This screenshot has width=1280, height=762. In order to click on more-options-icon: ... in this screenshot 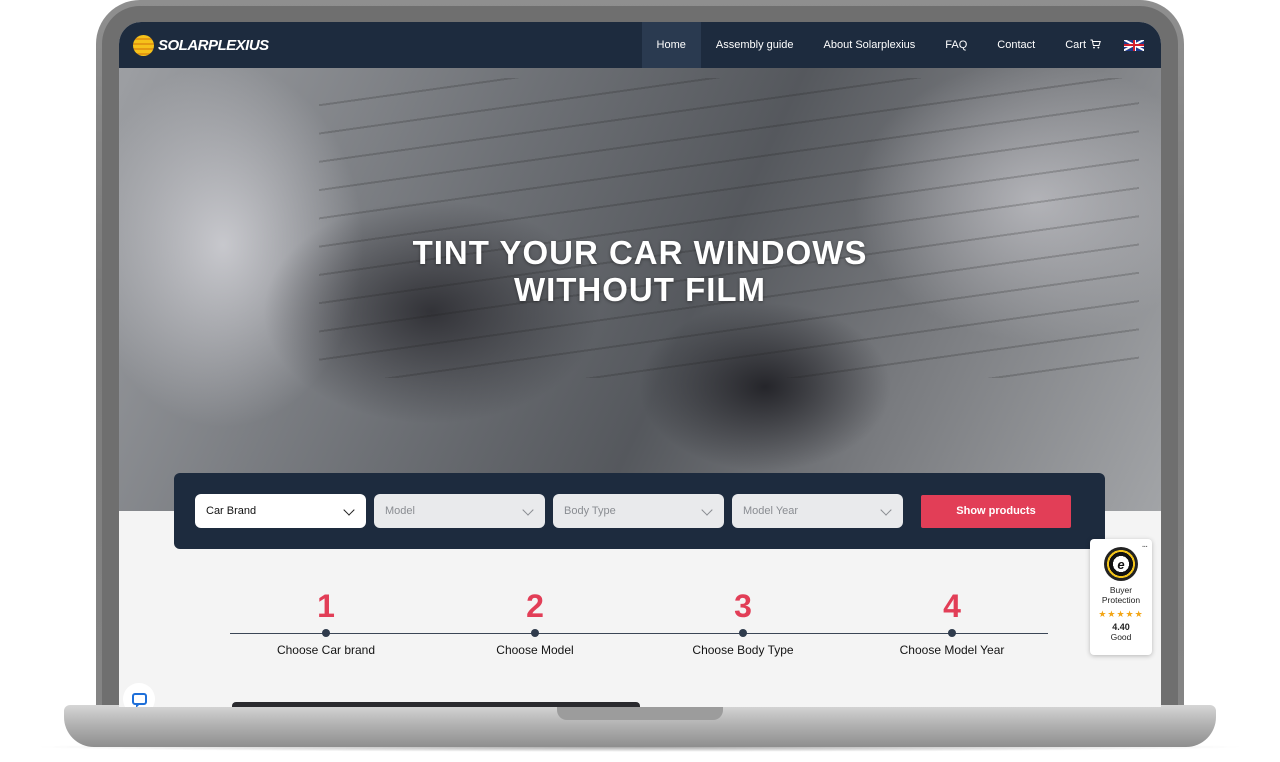, I will do `click(1145, 544)`.